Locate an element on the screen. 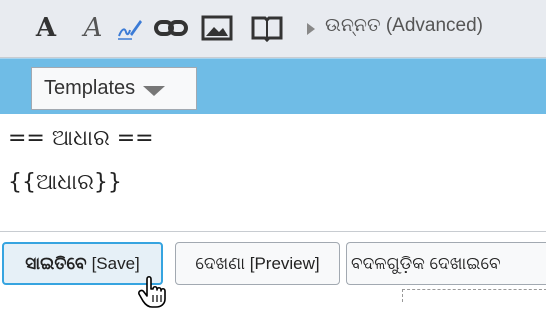 Image resolution: width=546 pixels, height=309 pixels. dashed-guide is located at coordinates (474, 295).